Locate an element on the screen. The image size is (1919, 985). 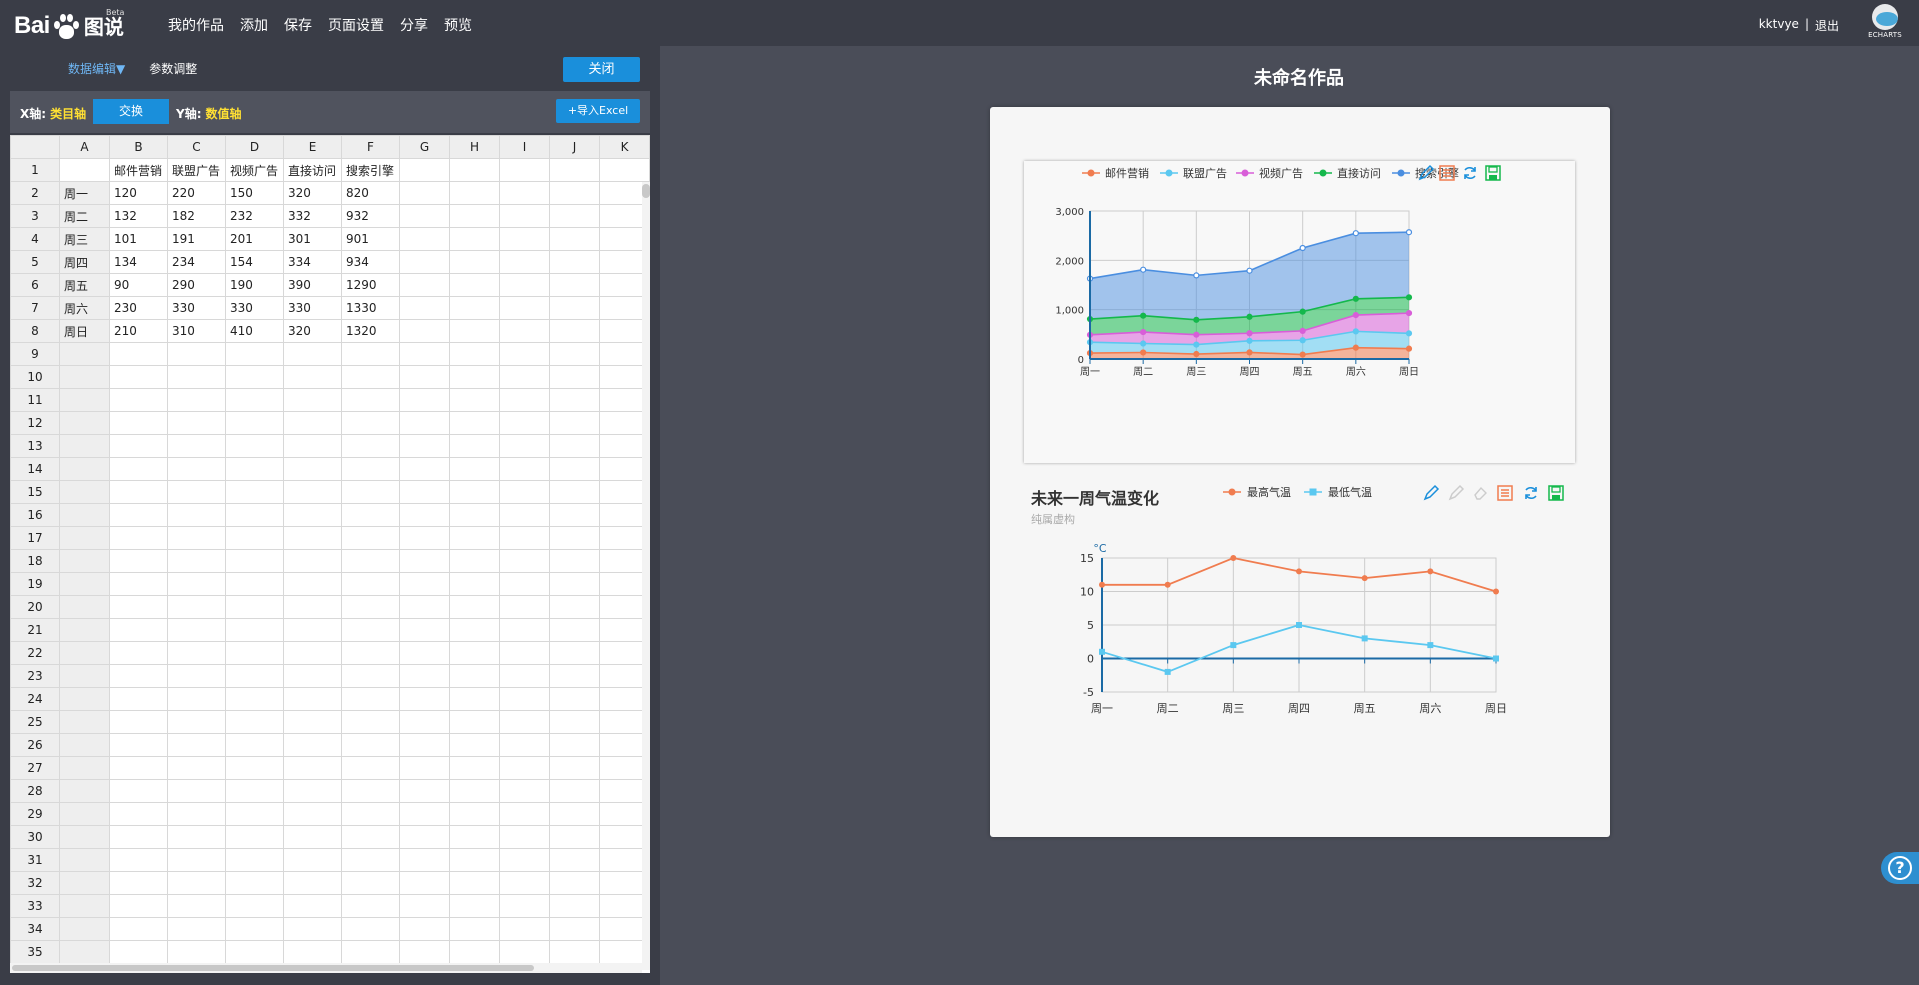
table-cell: 120 is located at coordinates (138, 193).